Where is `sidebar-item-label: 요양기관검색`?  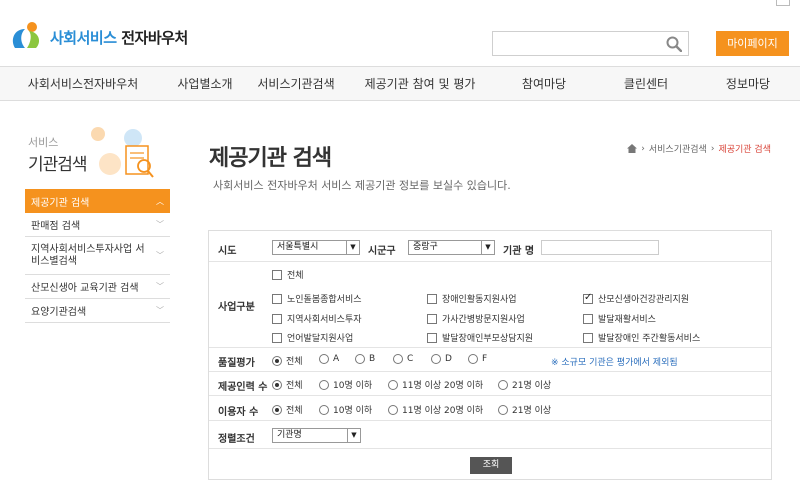
sidebar-item-label: 요양기관검색 is located at coordinates (59, 312).